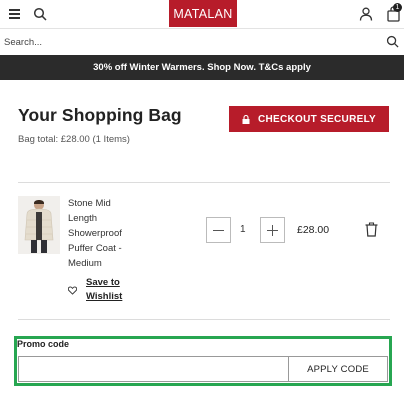  I want to click on save-to-wishlist-link: Save to Wishlist, so click(106, 290).